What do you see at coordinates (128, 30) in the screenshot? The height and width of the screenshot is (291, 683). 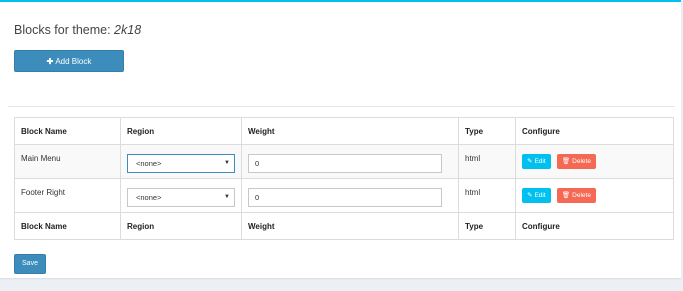 I see `theme-name: 2k18` at bounding box center [128, 30].